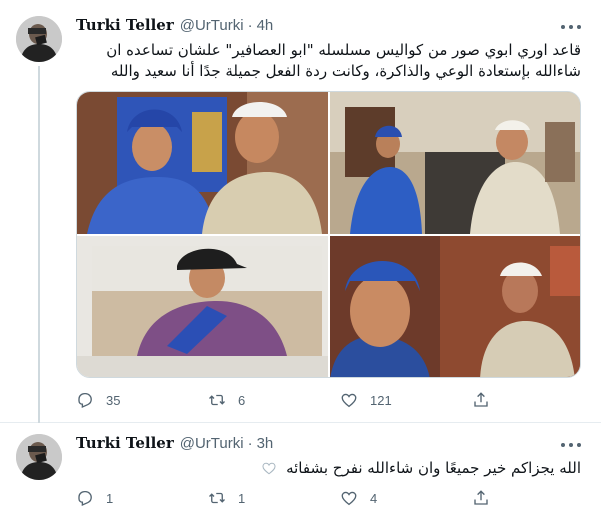 The width and height of the screenshot is (601, 522). Describe the element at coordinates (242, 400) in the screenshot. I see `retweet-count: 6` at that location.